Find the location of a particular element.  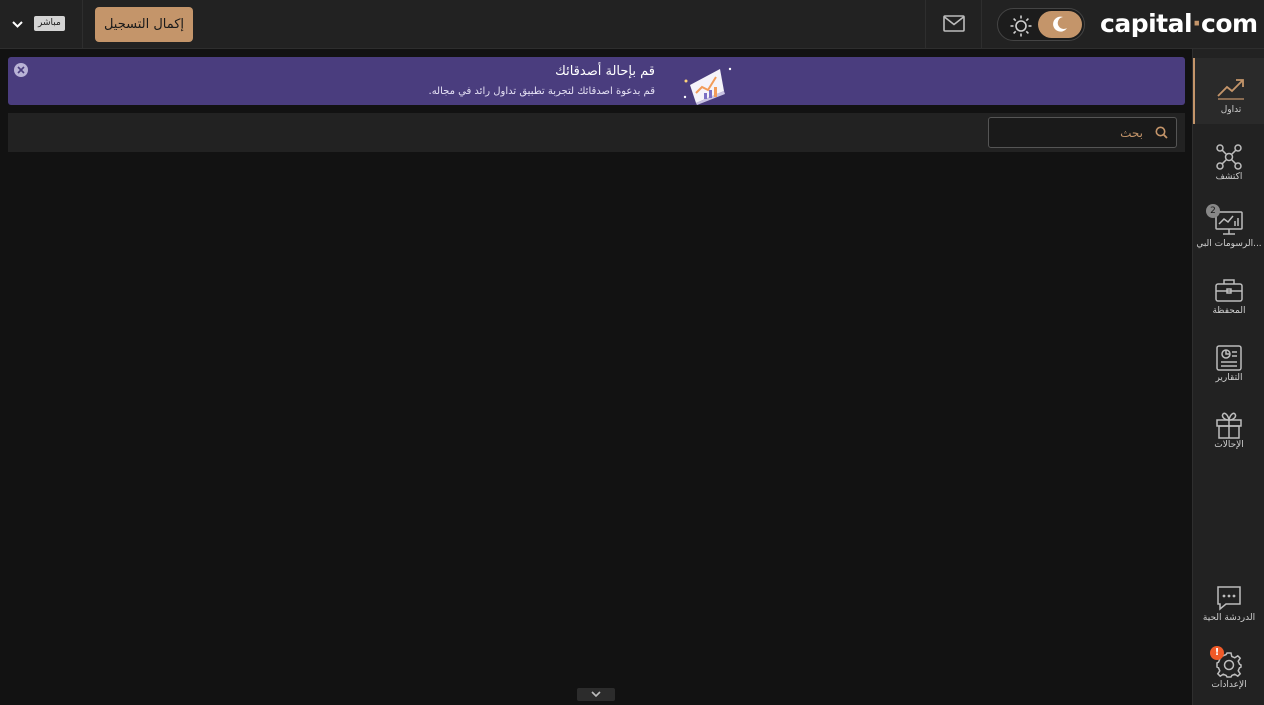

inbox-button is located at coordinates (953, 24).